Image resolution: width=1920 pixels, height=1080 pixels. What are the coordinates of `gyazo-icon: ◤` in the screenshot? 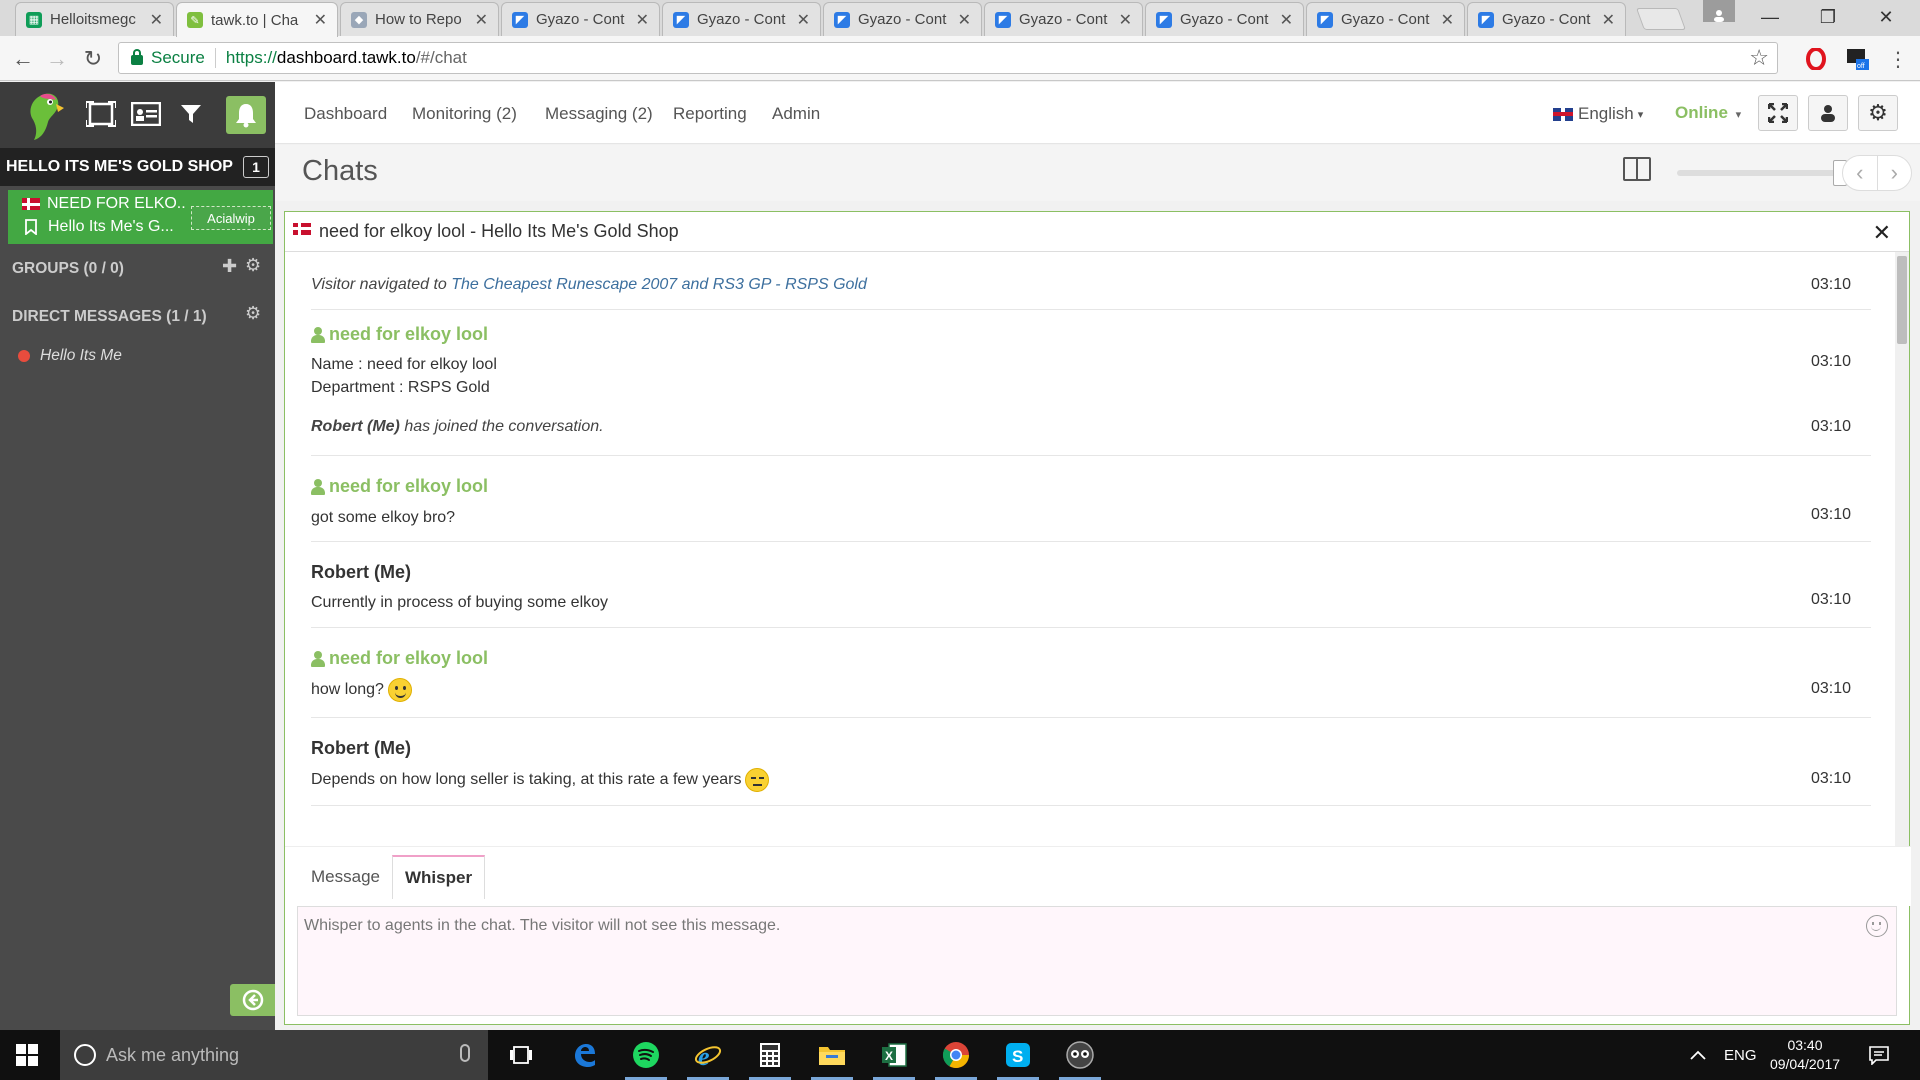 It's located at (520, 19).